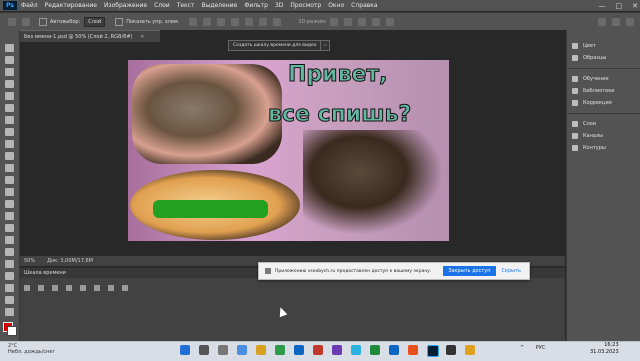 Image resolution: width=640 pixels, height=361 pixels. I want to click on menu-layers: Слои, so click(162, 5).